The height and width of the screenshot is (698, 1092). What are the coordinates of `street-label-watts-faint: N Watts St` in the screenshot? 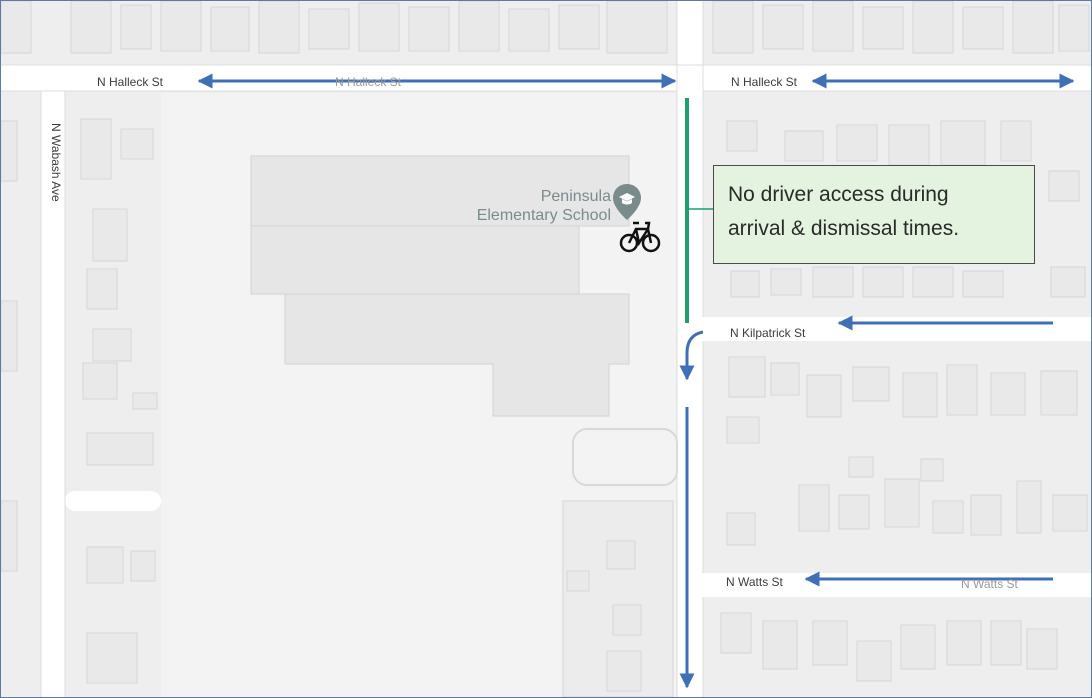 It's located at (989, 584).